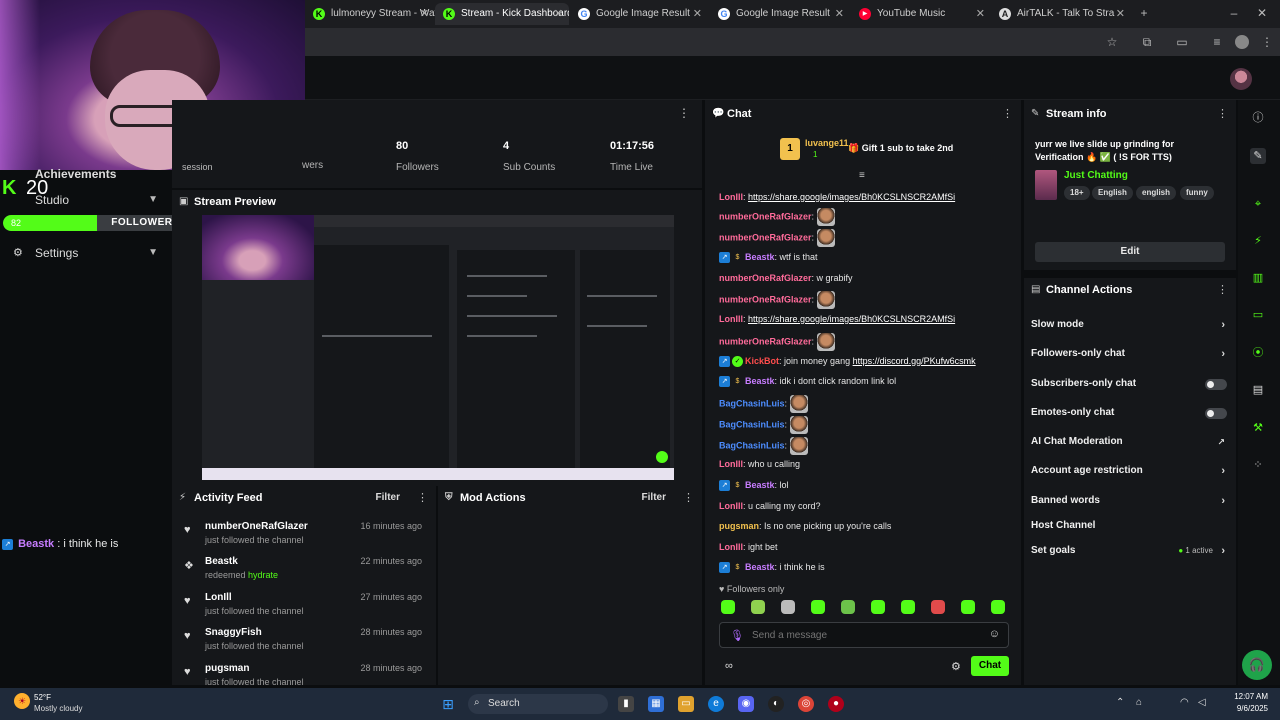 This screenshot has width=1280, height=720. Describe the element at coordinates (1131, 526) in the screenshot. I see `action-host-channel: Host Channel` at that location.